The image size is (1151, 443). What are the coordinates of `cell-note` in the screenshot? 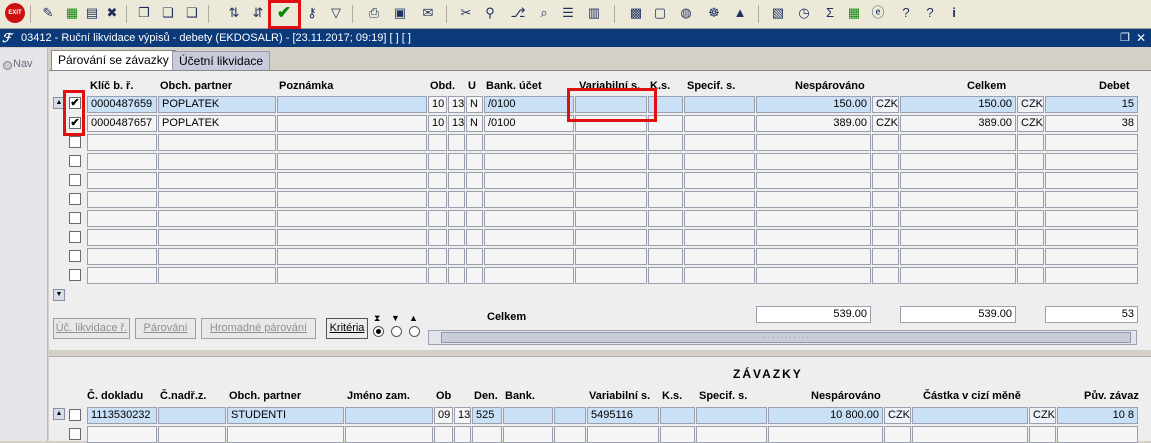 It's located at (352, 104).